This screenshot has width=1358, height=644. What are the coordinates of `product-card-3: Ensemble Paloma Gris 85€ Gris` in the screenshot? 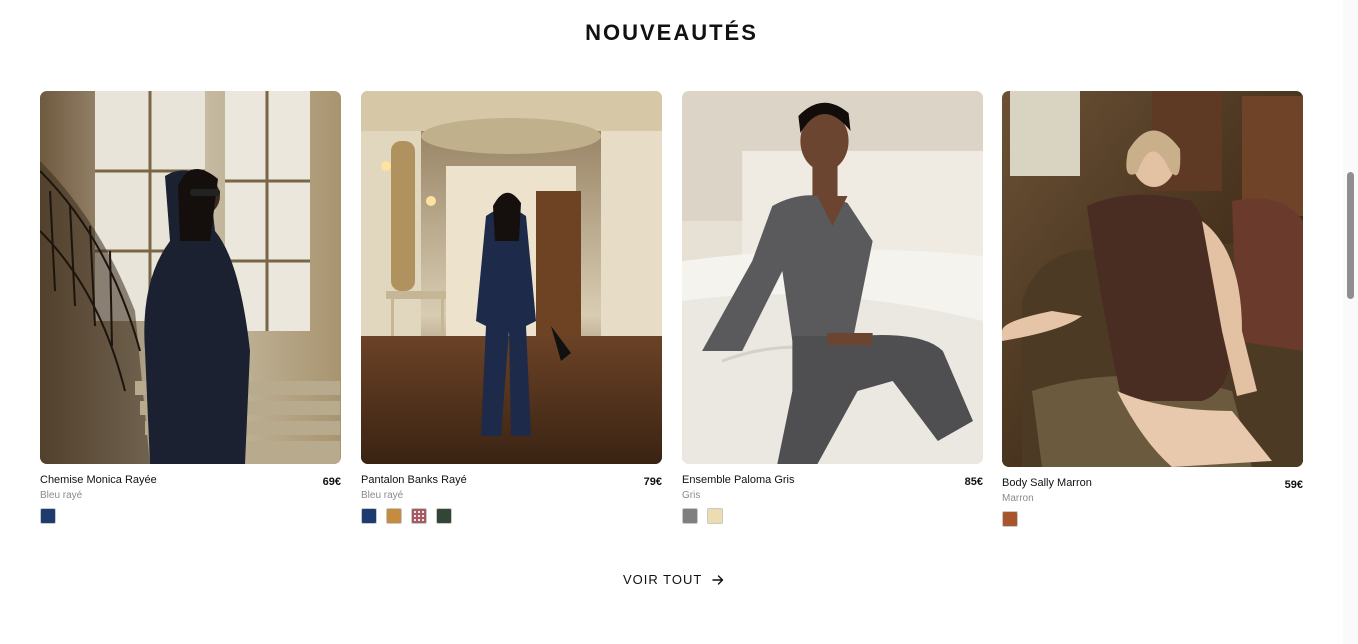 It's located at (832, 307).